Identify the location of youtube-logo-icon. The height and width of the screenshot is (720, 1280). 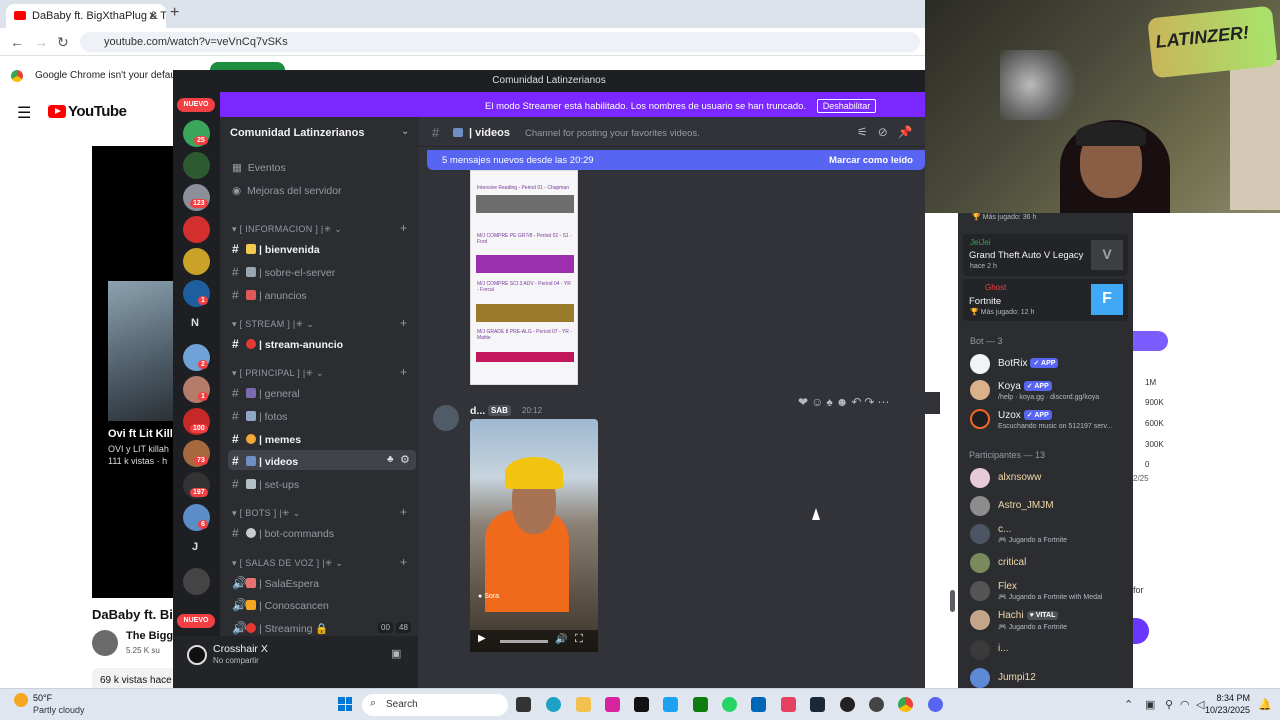
(57, 111).